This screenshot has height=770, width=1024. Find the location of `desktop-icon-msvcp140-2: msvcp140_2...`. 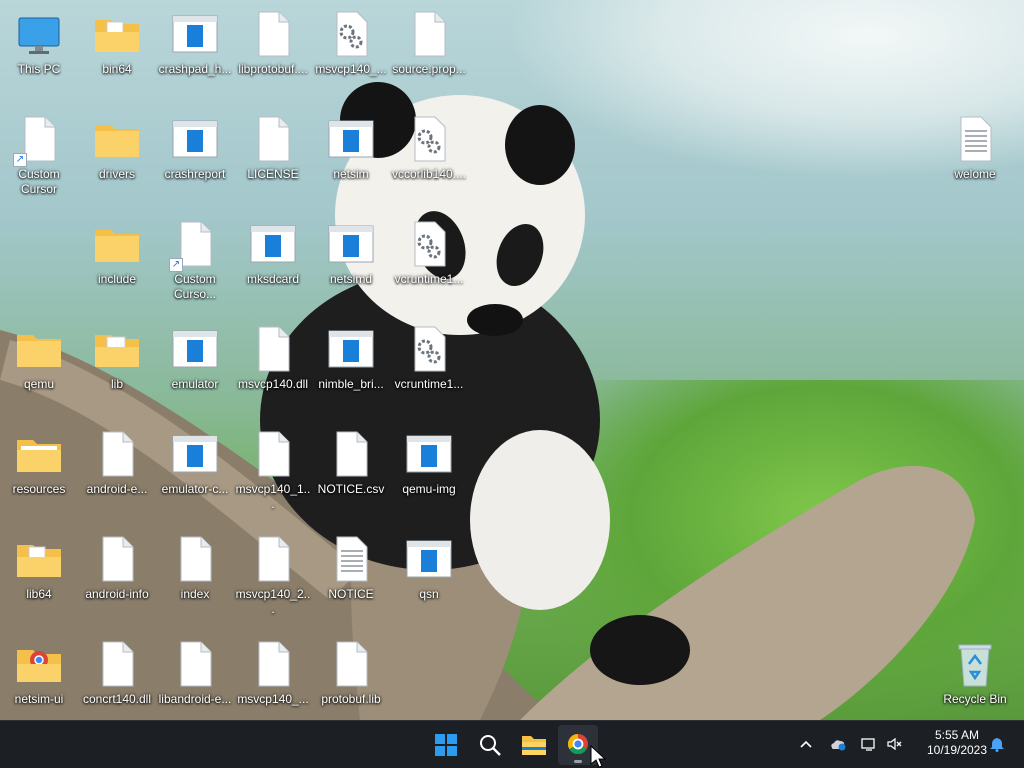

desktop-icon-msvcp140-2: msvcp140_2... is located at coordinates (273, 579).